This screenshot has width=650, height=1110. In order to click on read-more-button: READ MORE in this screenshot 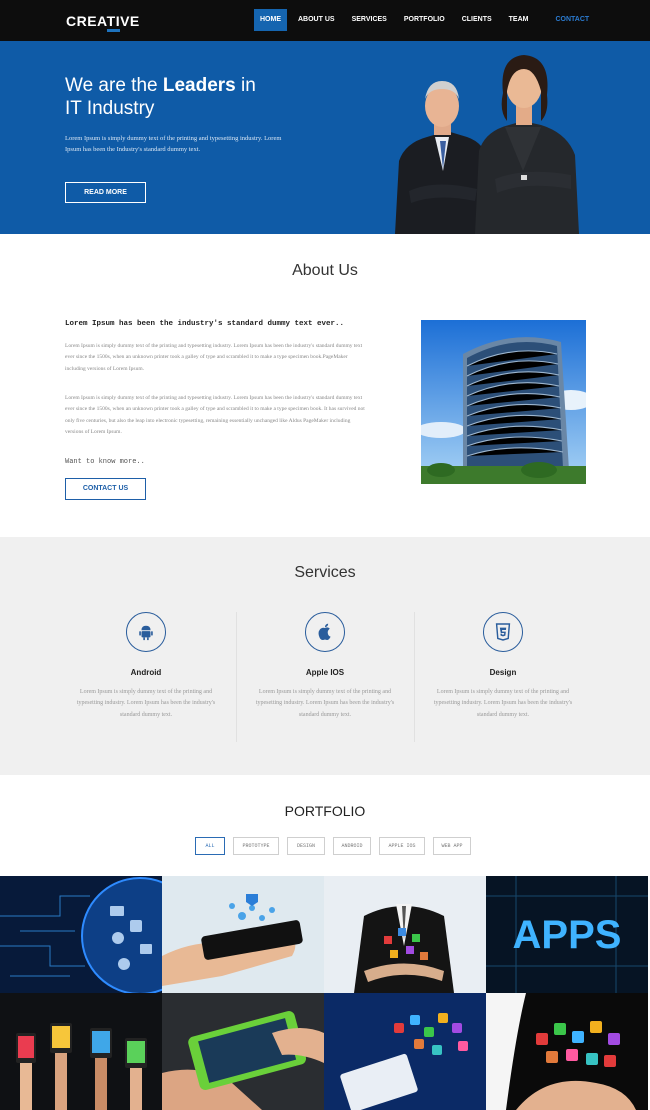, I will do `click(105, 192)`.